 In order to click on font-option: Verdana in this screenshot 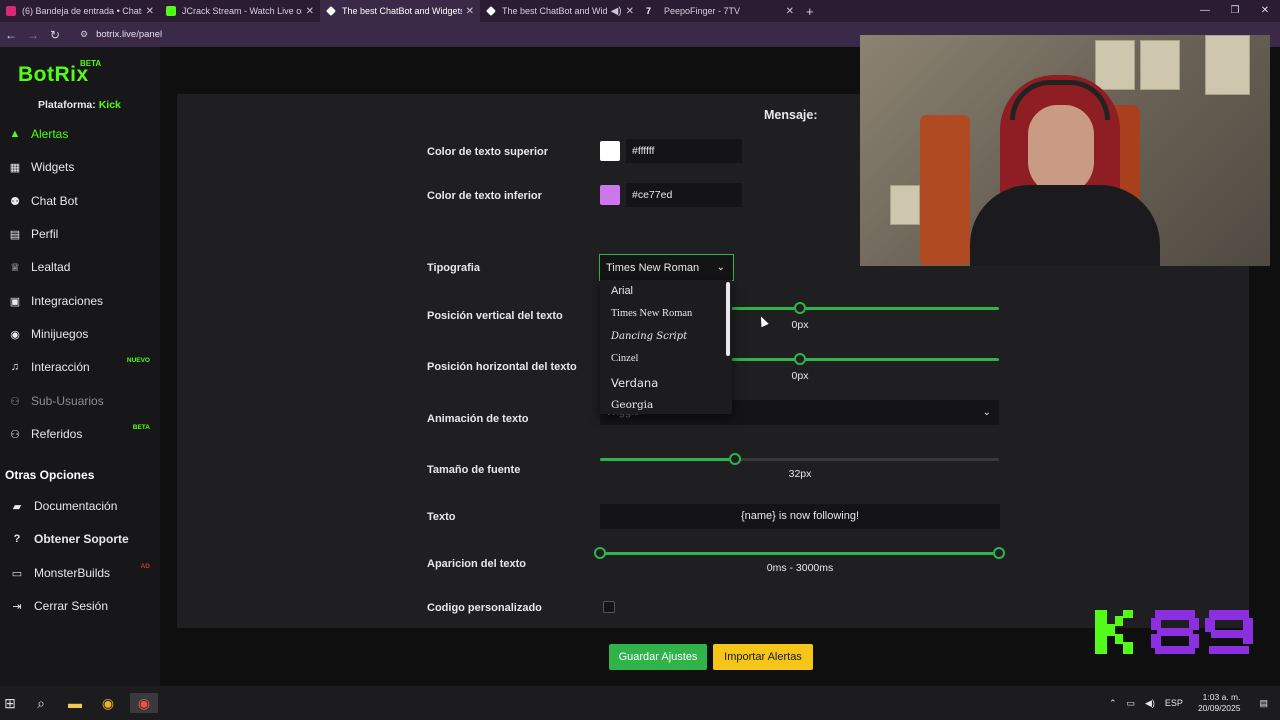, I will do `click(634, 383)`.